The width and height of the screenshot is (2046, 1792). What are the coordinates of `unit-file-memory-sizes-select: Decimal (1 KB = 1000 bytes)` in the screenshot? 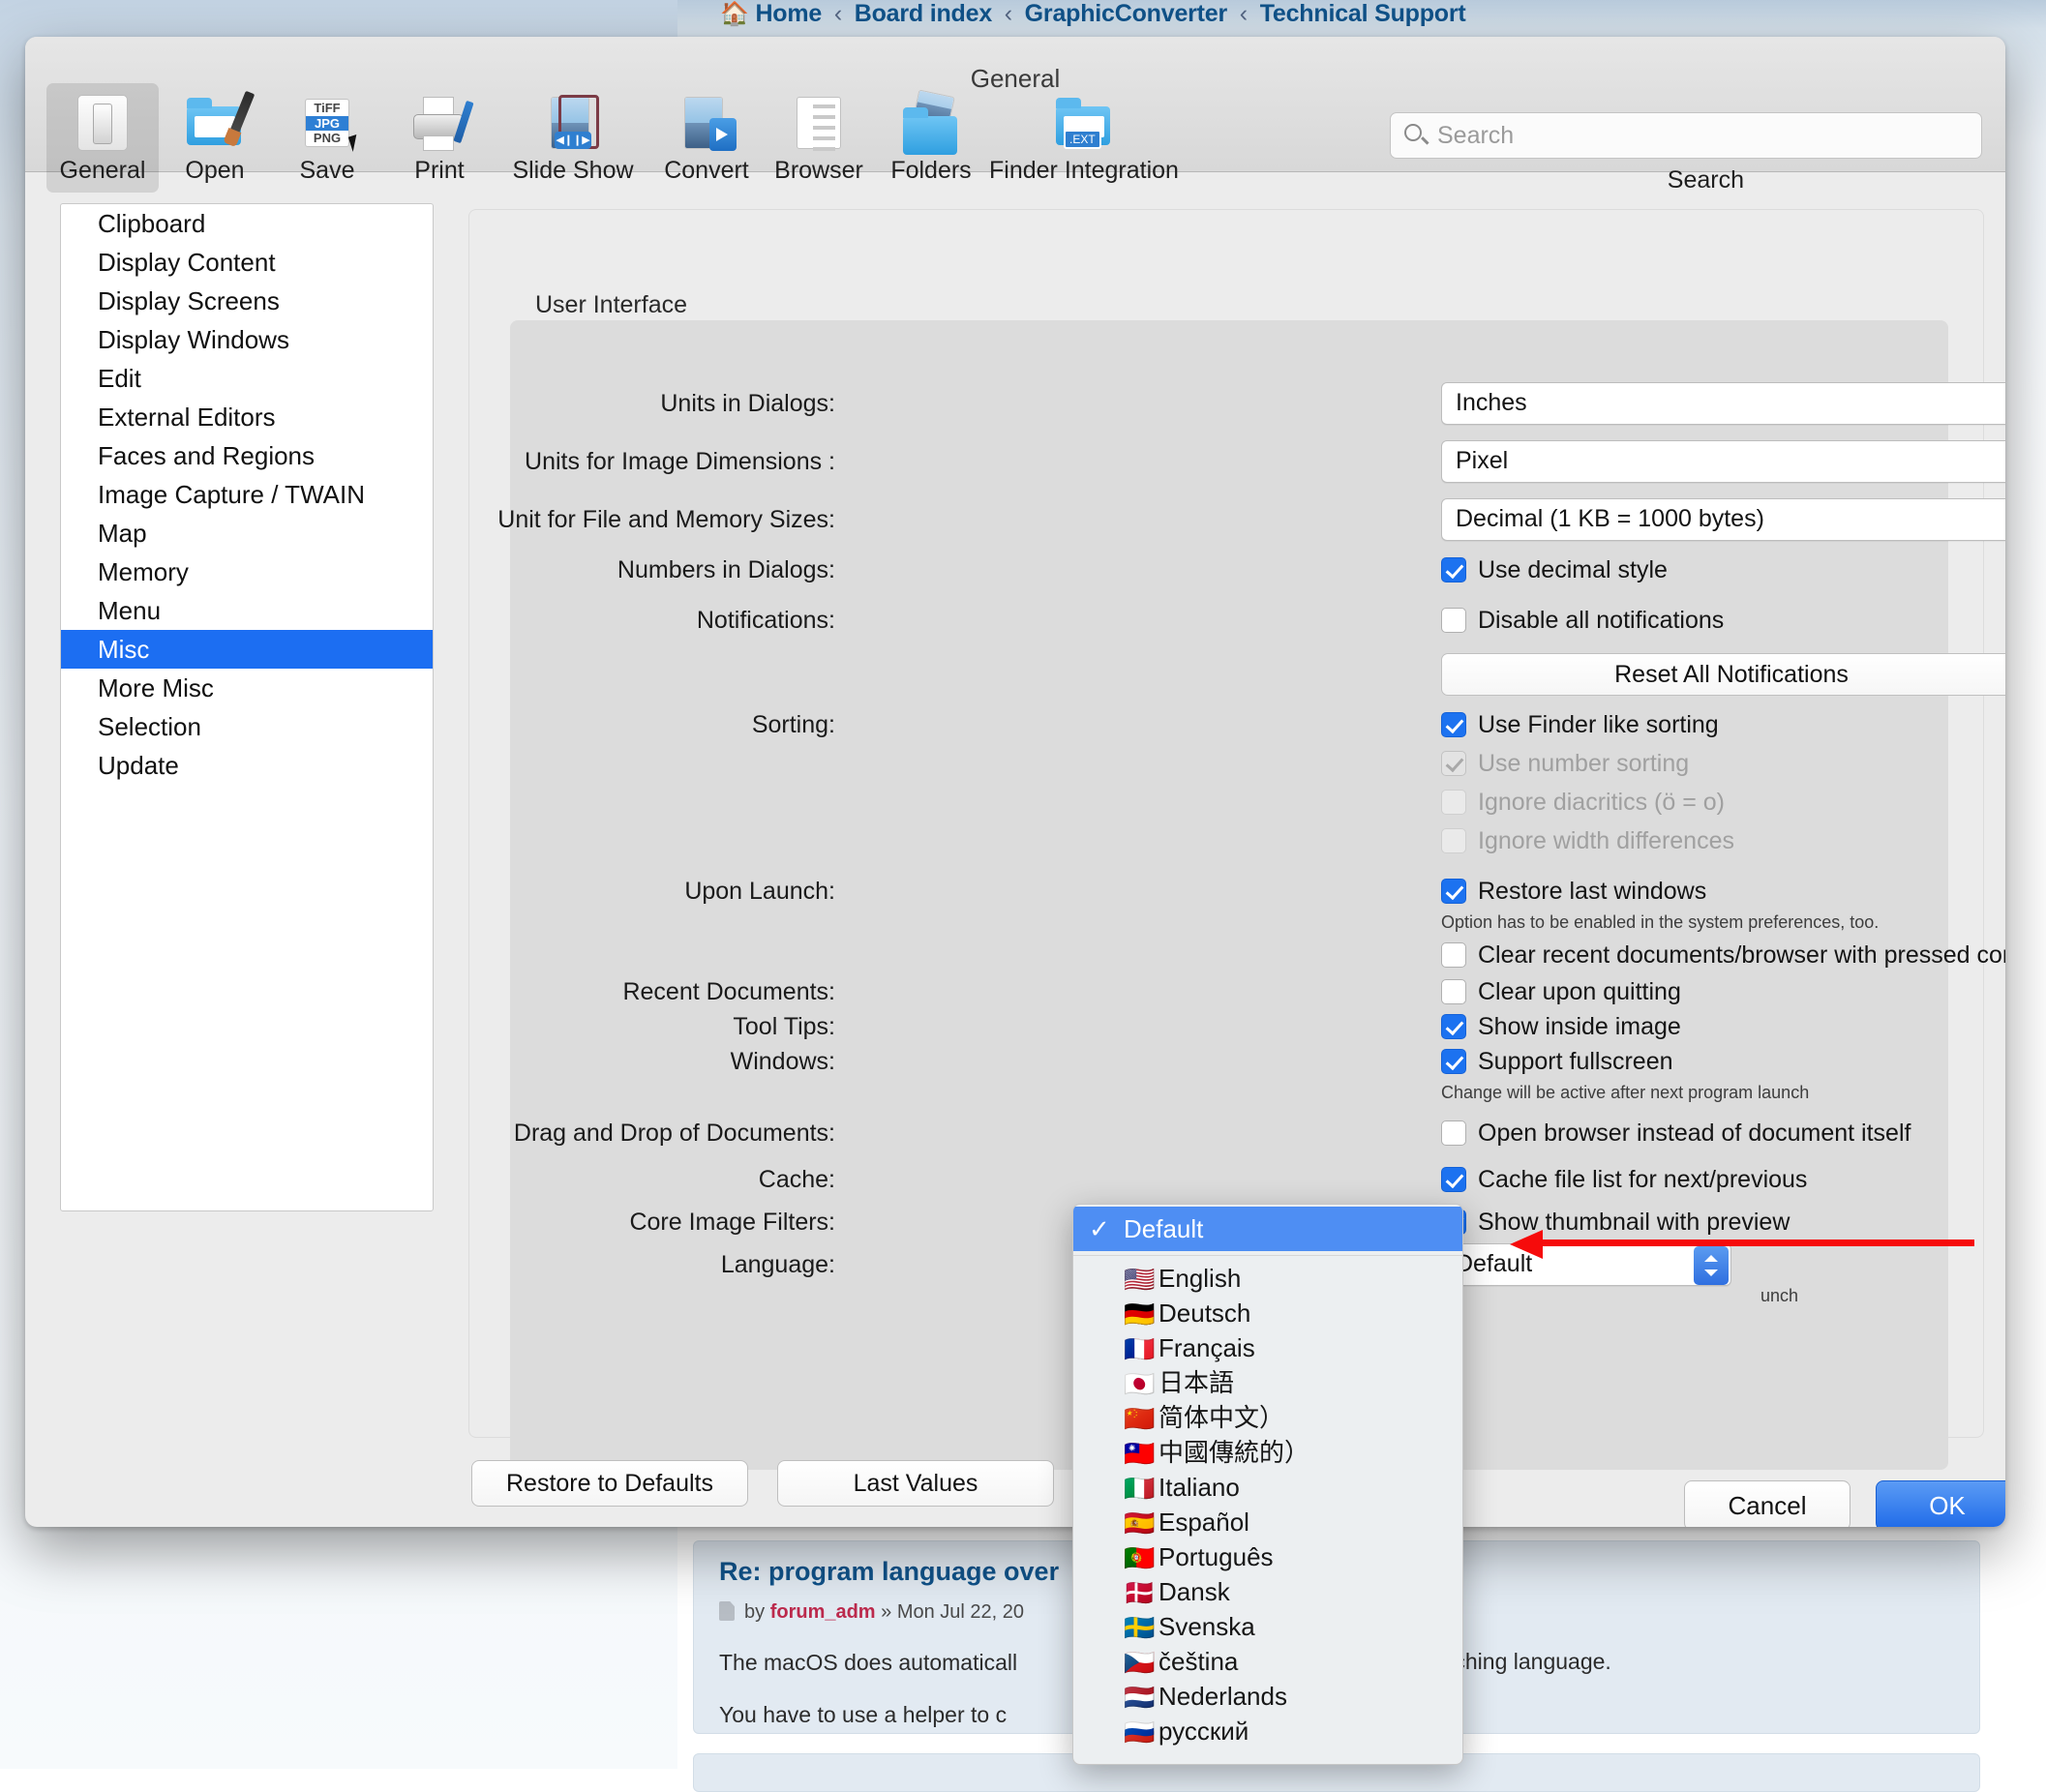 It's located at (1723, 519).